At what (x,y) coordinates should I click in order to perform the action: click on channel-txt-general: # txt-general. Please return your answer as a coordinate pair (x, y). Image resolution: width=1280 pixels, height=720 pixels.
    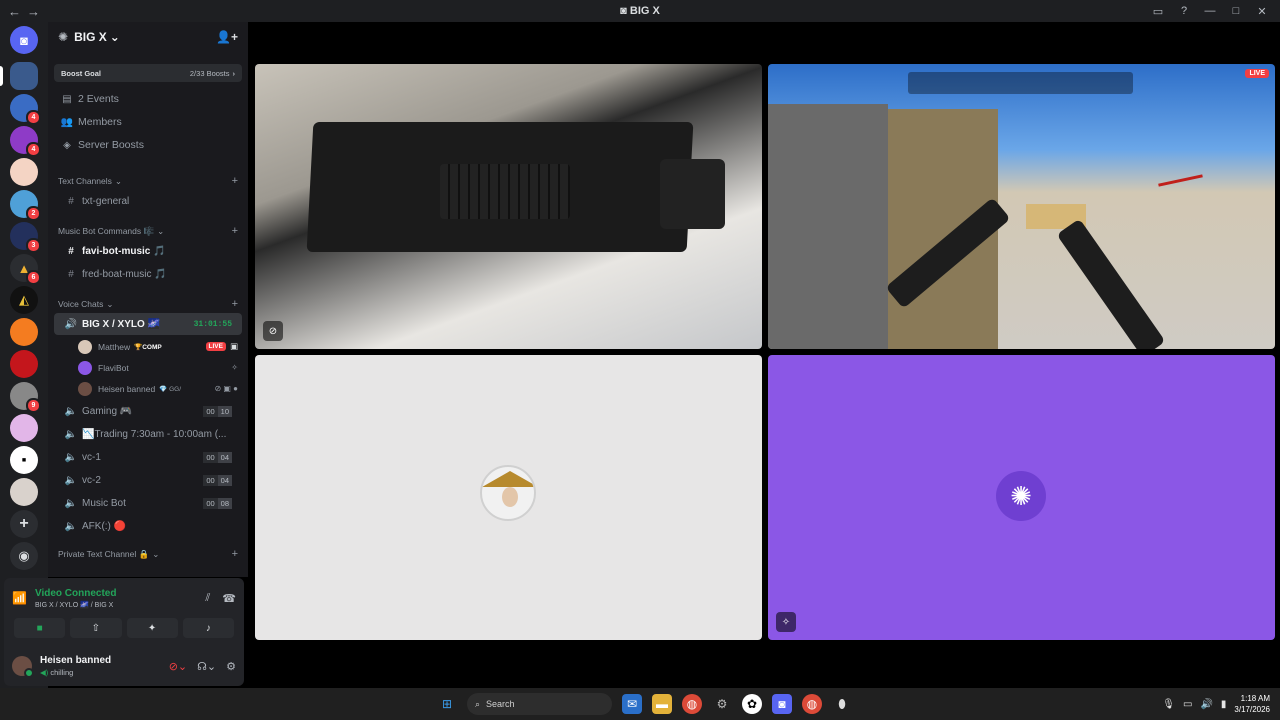
    Looking at the image, I should click on (148, 201).